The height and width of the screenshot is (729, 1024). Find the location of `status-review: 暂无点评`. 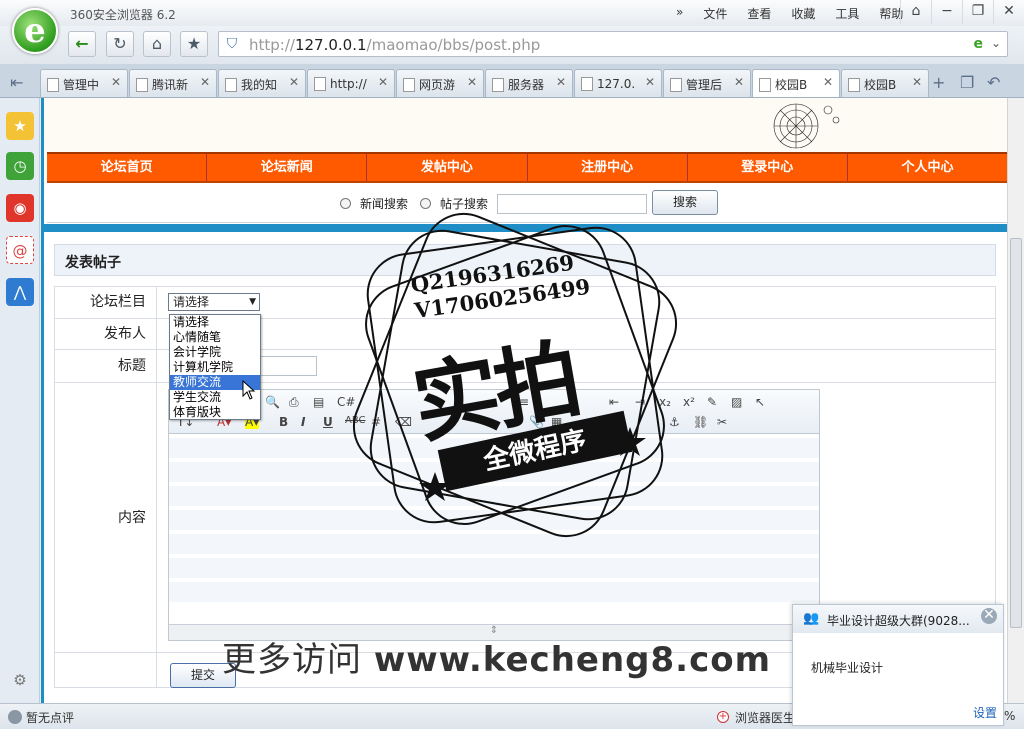

status-review: 暂无点评 is located at coordinates (50, 717).